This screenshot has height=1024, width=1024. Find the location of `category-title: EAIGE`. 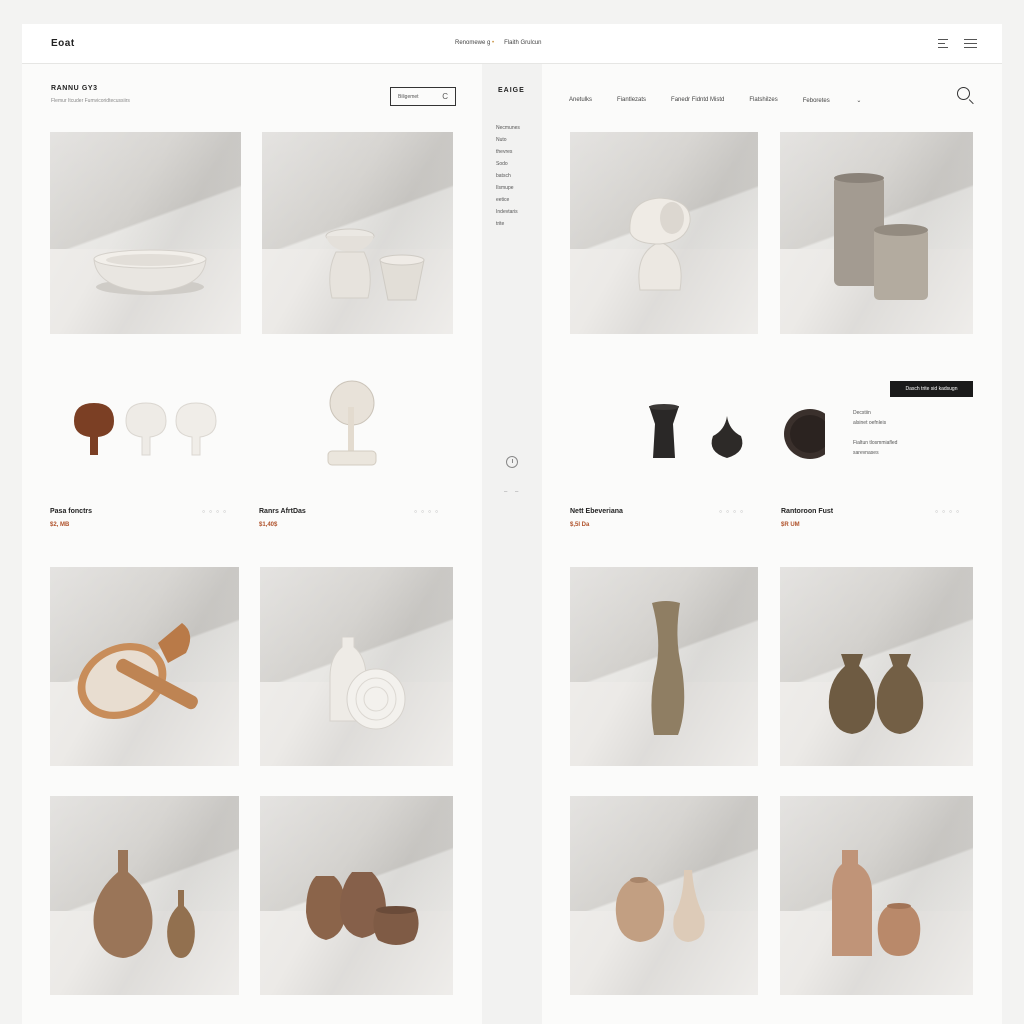

category-title: EAIGE is located at coordinates (511, 90).